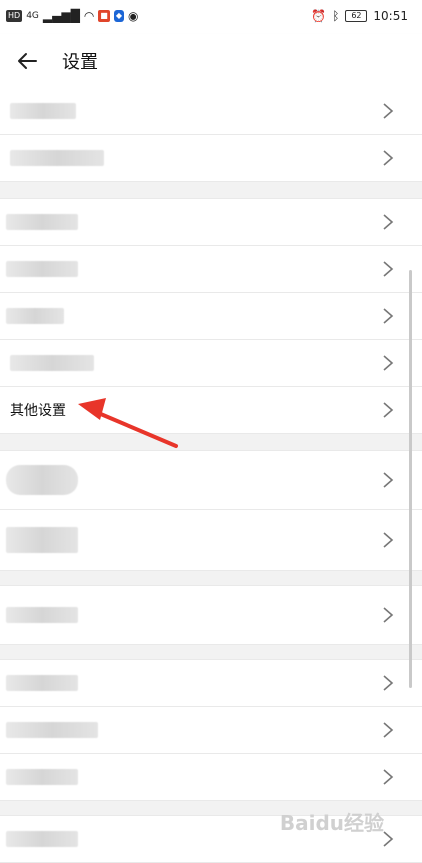 The width and height of the screenshot is (422, 863). Describe the element at coordinates (331, 823) in the screenshot. I see `watermark: Baidu经验` at that location.